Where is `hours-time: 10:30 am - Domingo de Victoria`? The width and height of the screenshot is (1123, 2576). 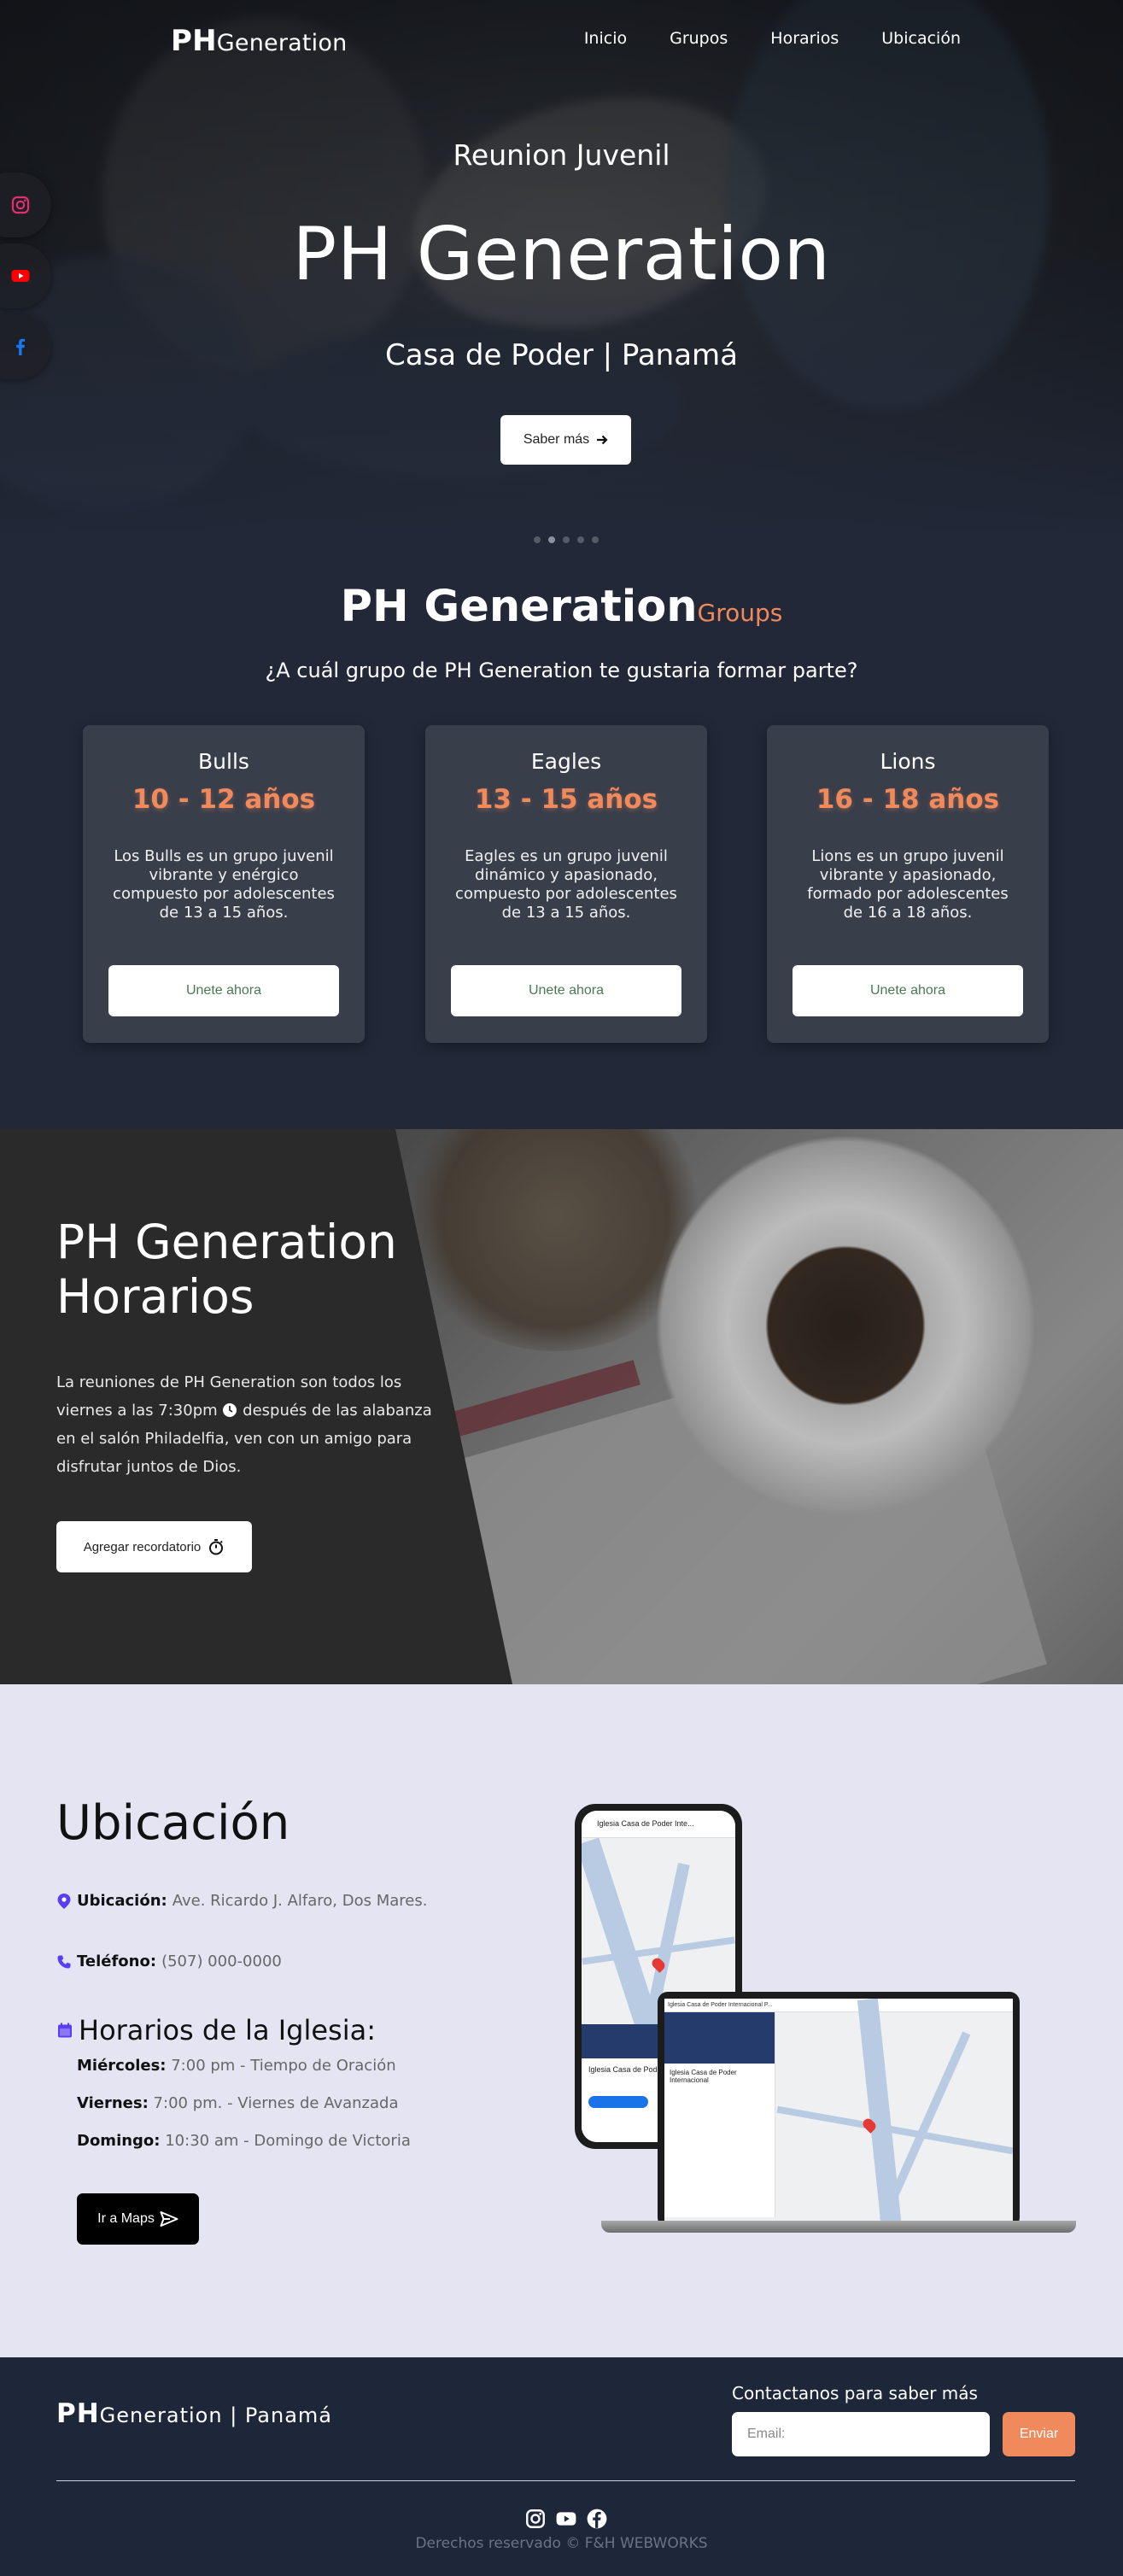 hours-time: 10:30 am - Domingo de Victoria is located at coordinates (288, 2141).